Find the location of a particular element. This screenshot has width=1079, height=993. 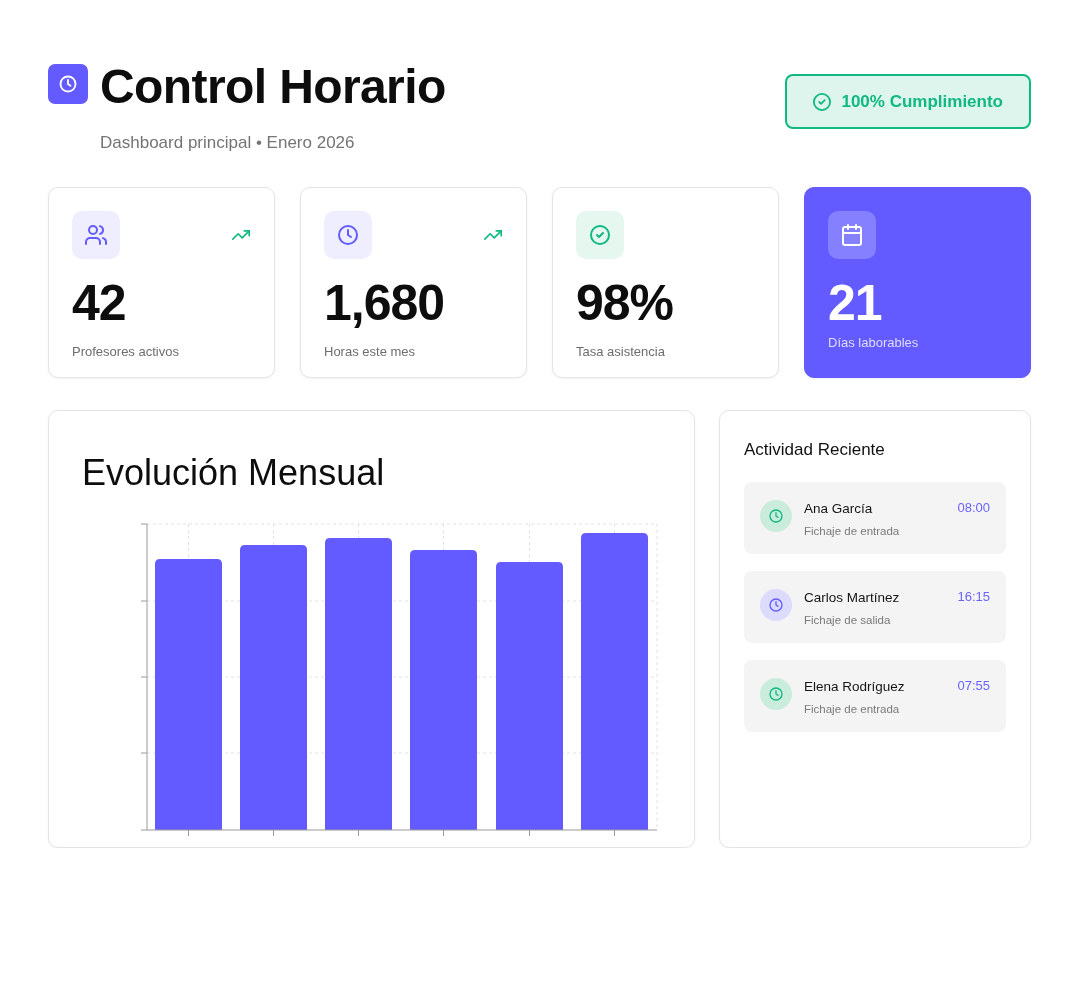

stat-value: 42 is located at coordinates (99, 303).